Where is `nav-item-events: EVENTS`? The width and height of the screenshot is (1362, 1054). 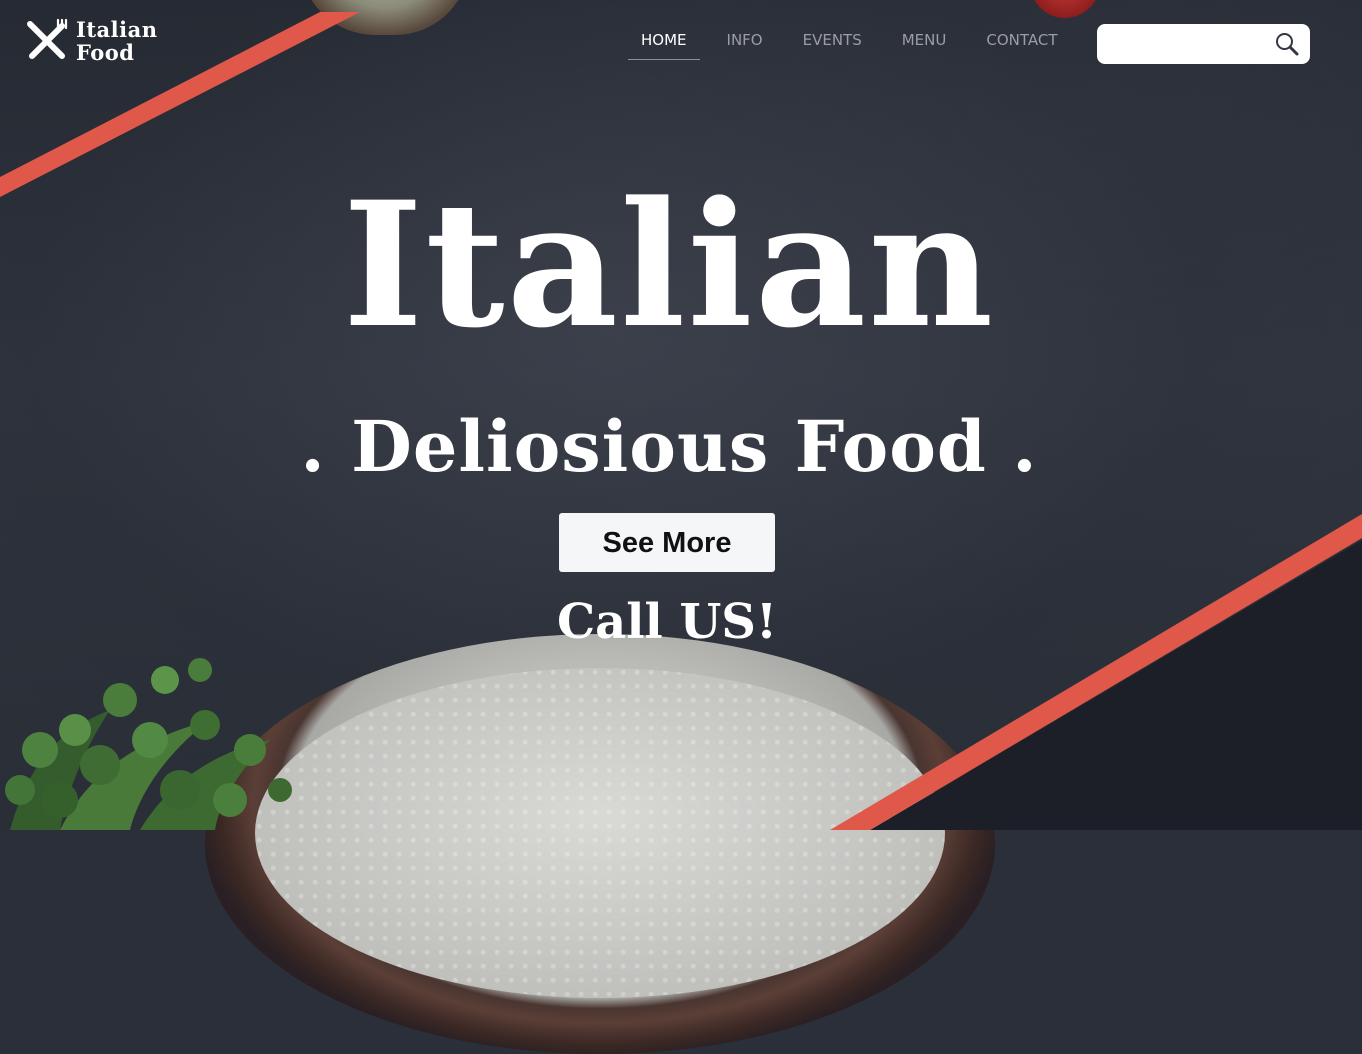
nav-item-events: EVENTS is located at coordinates (832, 45).